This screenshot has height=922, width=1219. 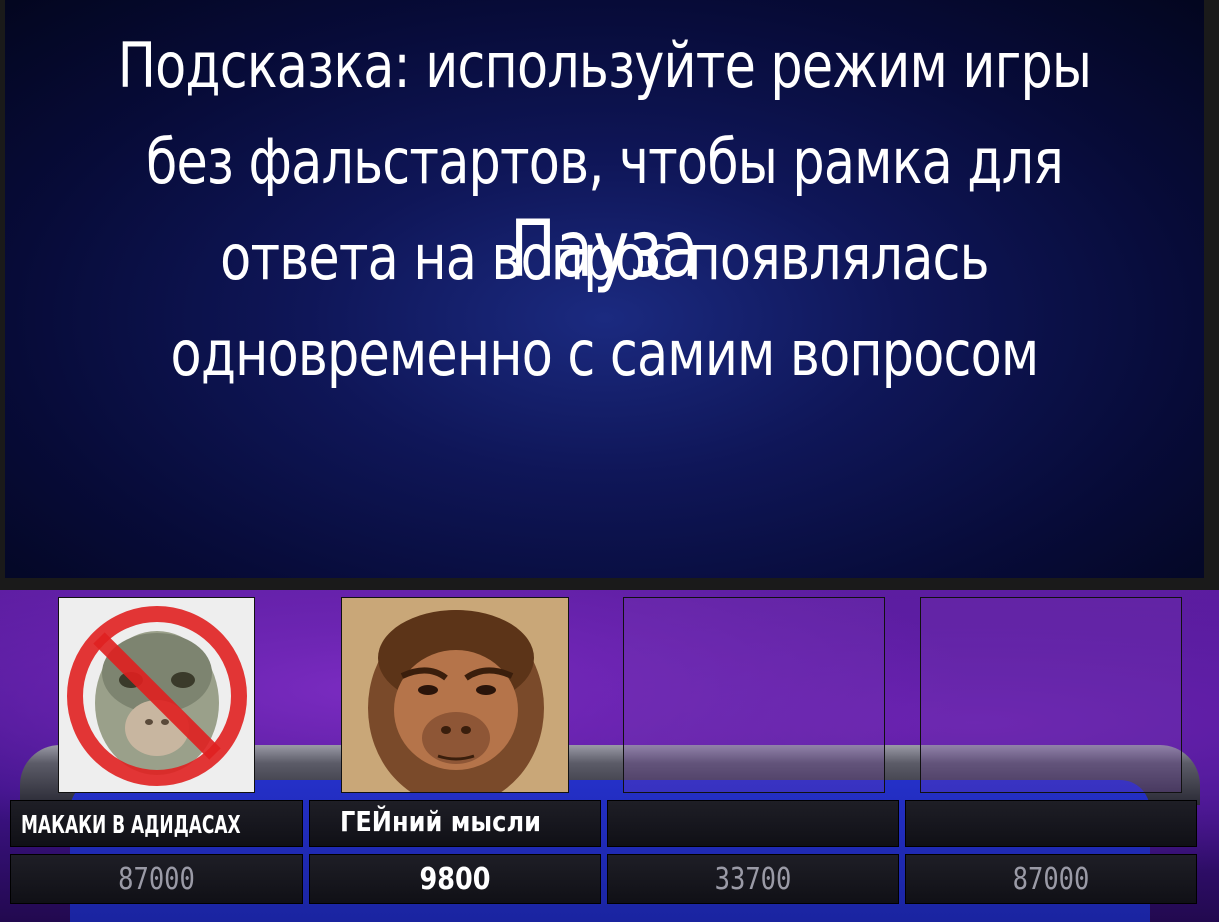 I want to click on player-name-plate-1: МАКАКИ В АДИДАСАХ, so click(x=156, y=823).